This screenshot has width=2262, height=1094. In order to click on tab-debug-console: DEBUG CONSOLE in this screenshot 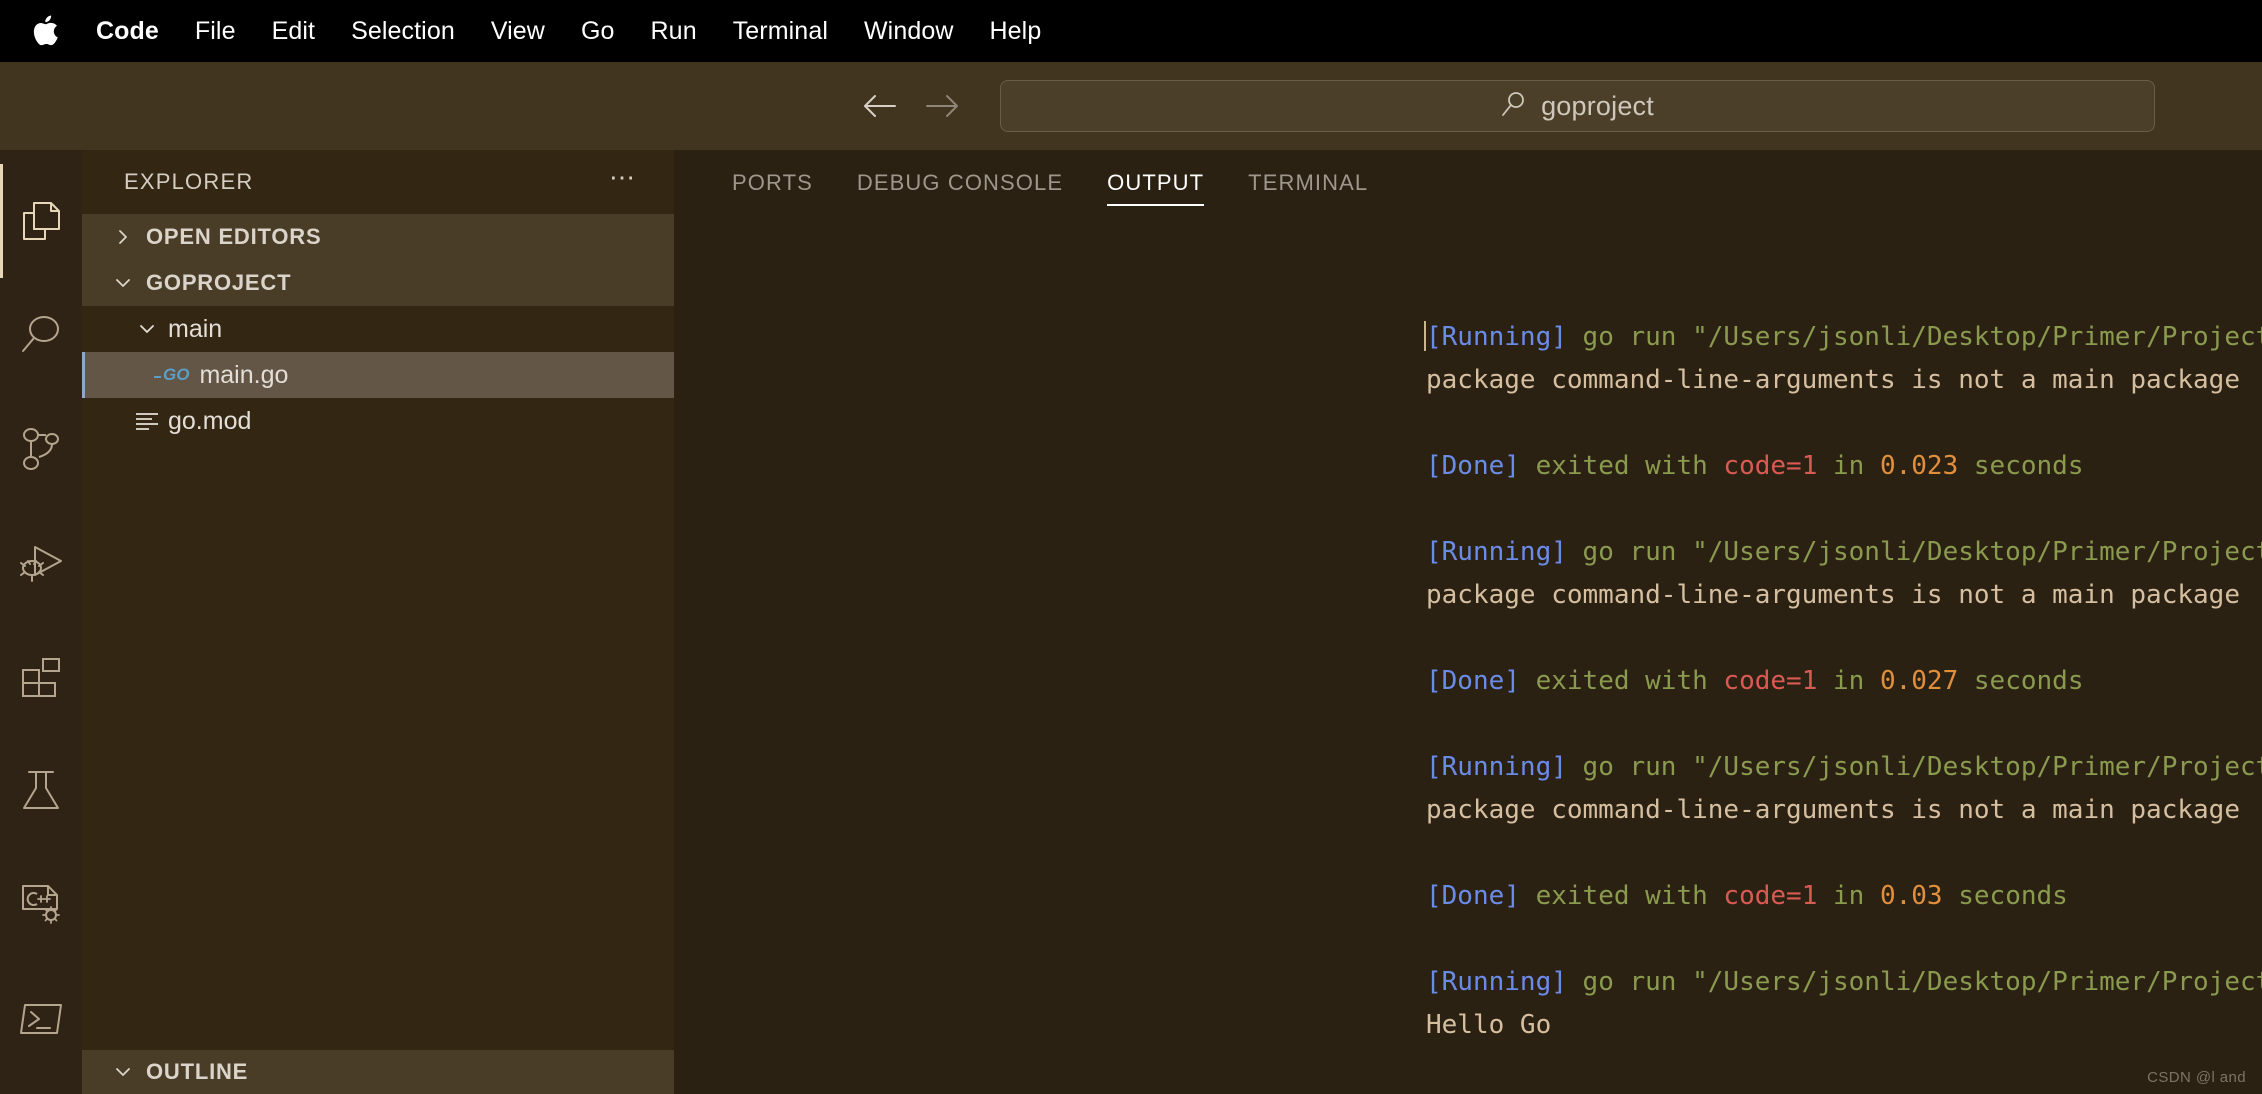, I will do `click(960, 183)`.